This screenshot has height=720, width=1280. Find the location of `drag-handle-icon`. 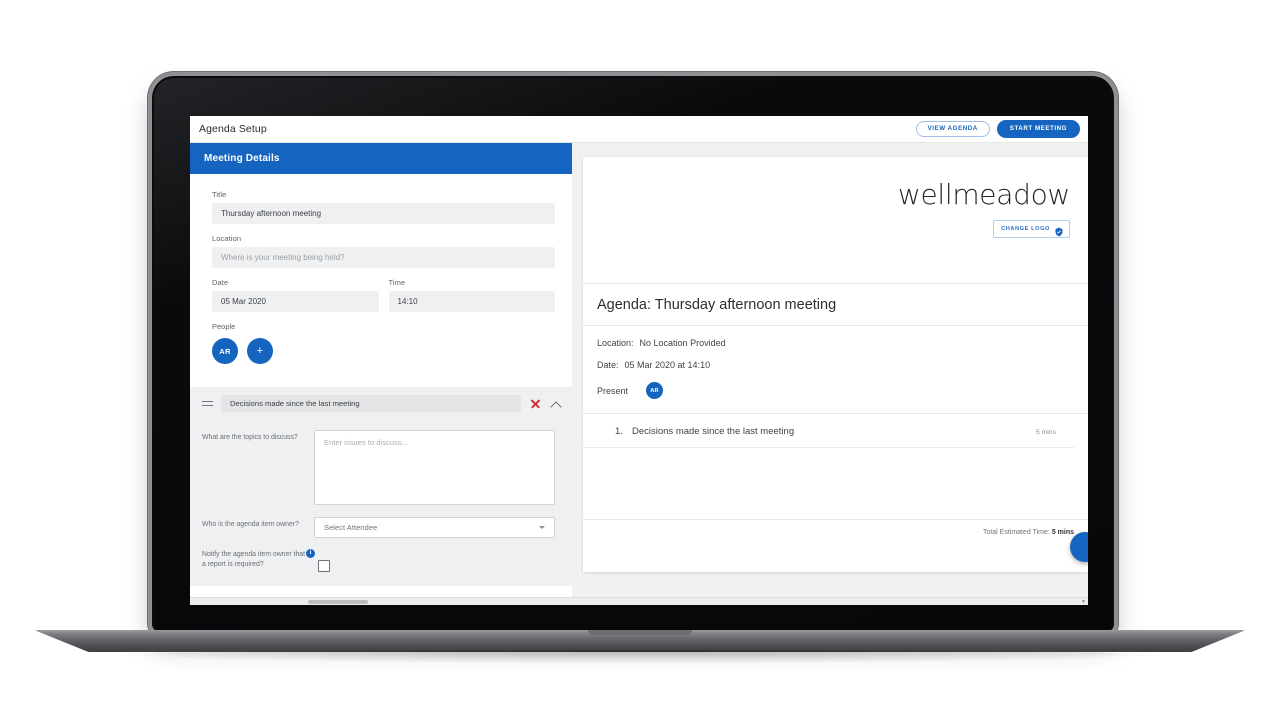

drag-handle-icon is located at coordinates (207, 404).